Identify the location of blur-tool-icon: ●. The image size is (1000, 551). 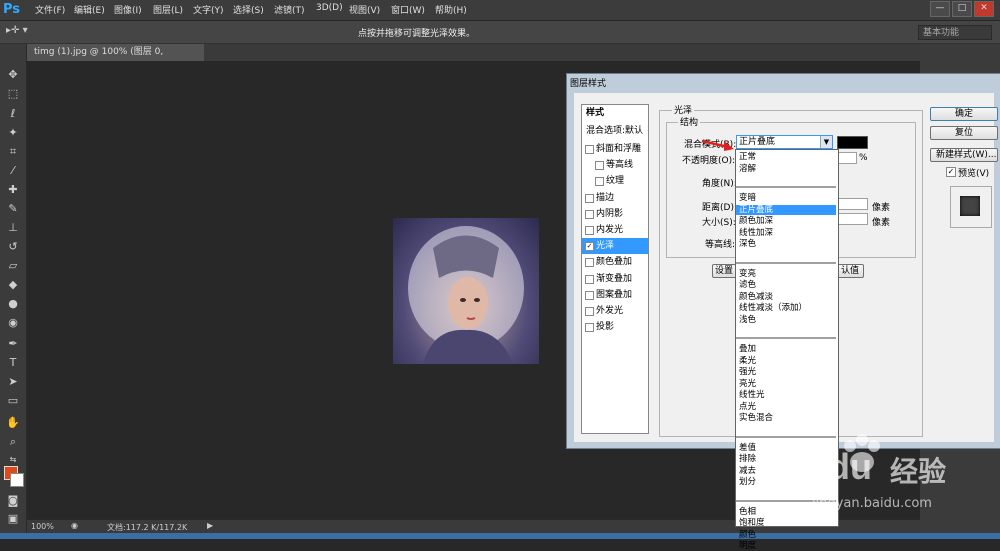
(13, 304).